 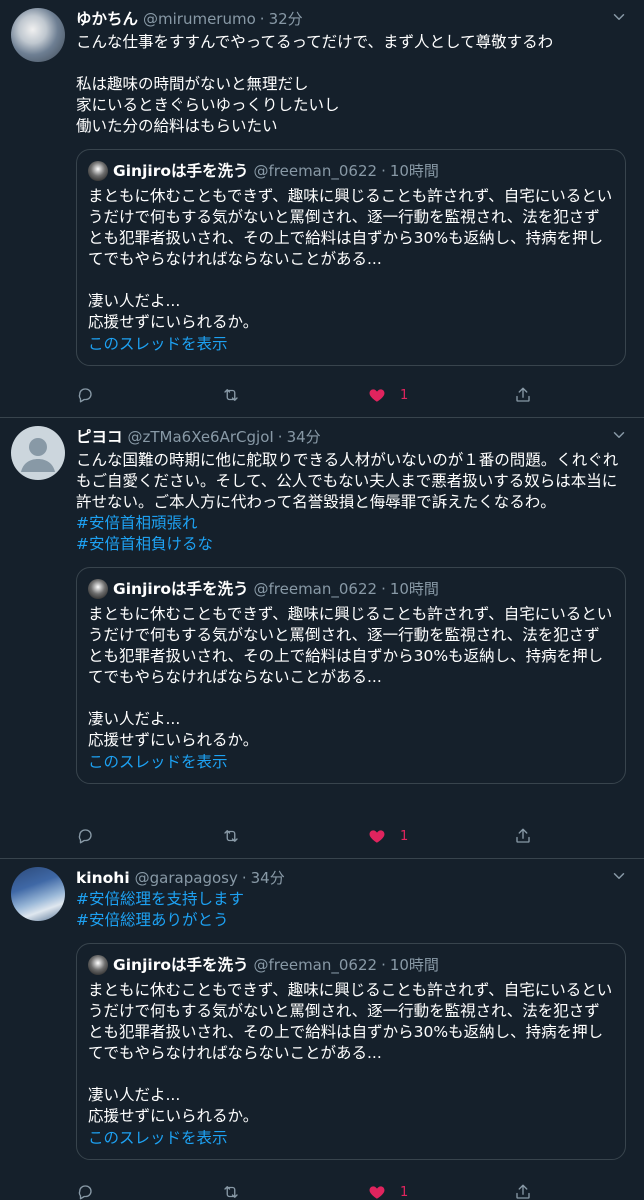 What do you see at coordinates (352, 19) in the screenshot?
I see `tweet-header: ゆかちん @mirumerumo · 32分` at bounding box center [352, 19].